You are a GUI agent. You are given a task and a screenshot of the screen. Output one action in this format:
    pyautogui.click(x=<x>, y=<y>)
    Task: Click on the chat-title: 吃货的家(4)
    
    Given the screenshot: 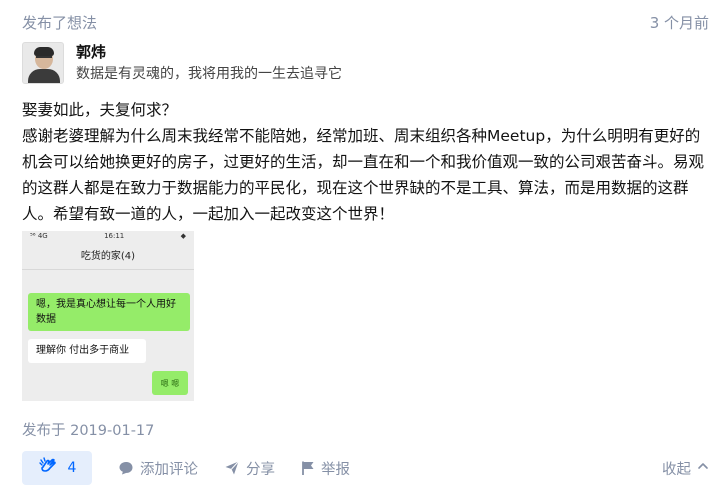 What is the action you would take?
    pyautogui.click(x=108, y=257)
    